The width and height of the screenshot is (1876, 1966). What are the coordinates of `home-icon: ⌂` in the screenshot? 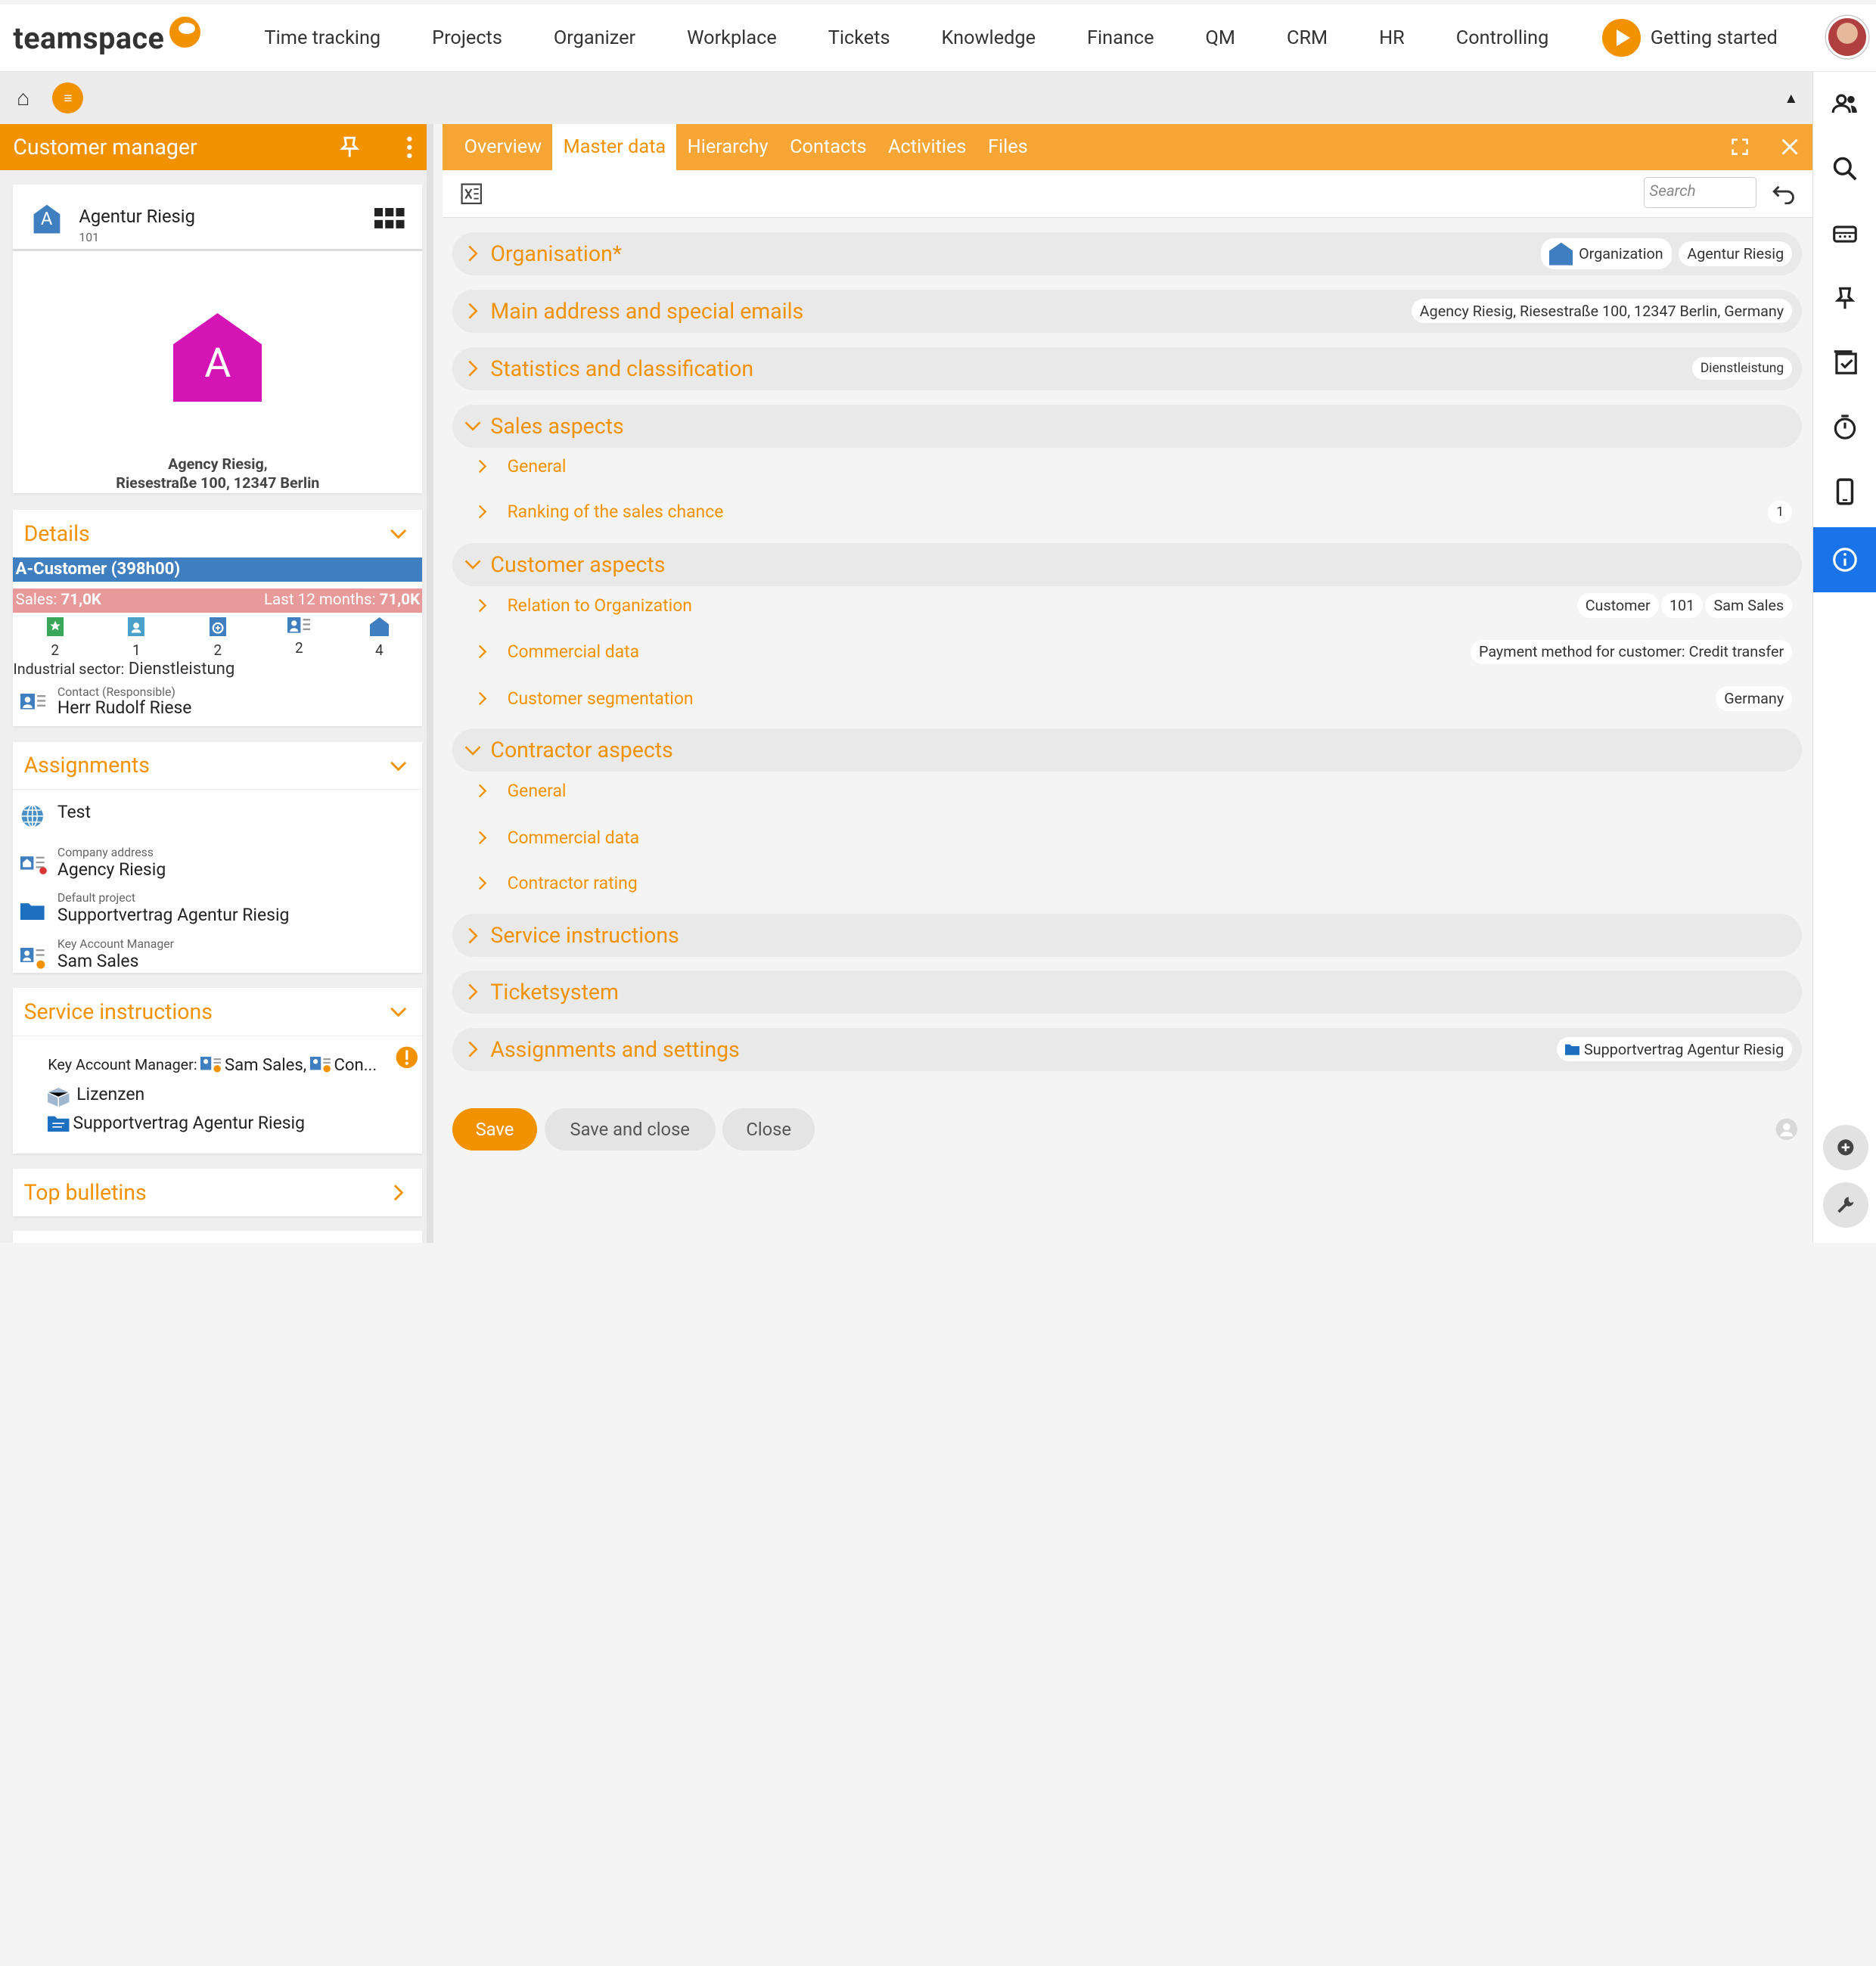 It's located at (23, 98).